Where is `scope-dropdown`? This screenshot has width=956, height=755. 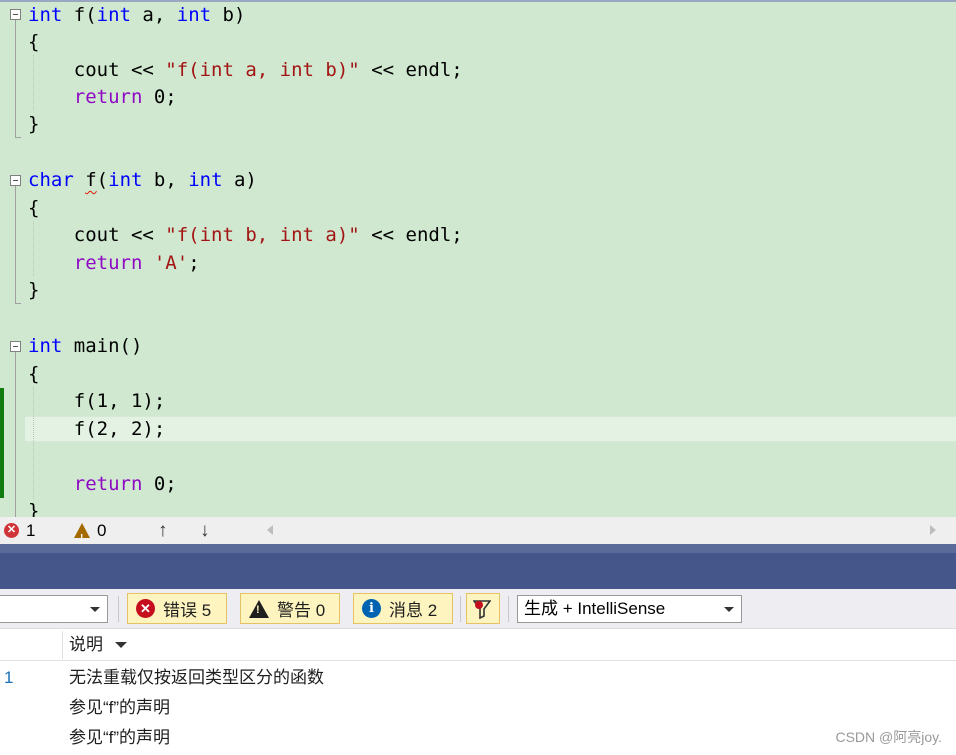
scope-dropdown is located at coordinates (54, 609).